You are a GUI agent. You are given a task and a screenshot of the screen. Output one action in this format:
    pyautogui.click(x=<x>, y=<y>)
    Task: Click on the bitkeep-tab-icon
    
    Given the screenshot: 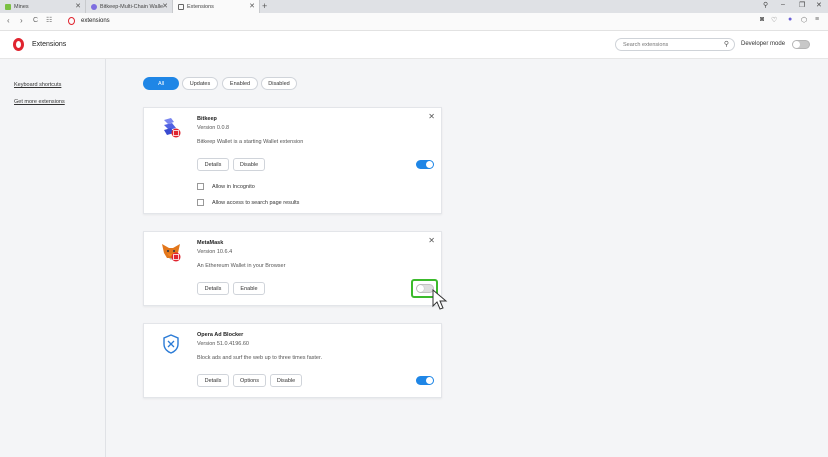 What is the action you would take?
    pyautogui.click(x=94, y=6)
    